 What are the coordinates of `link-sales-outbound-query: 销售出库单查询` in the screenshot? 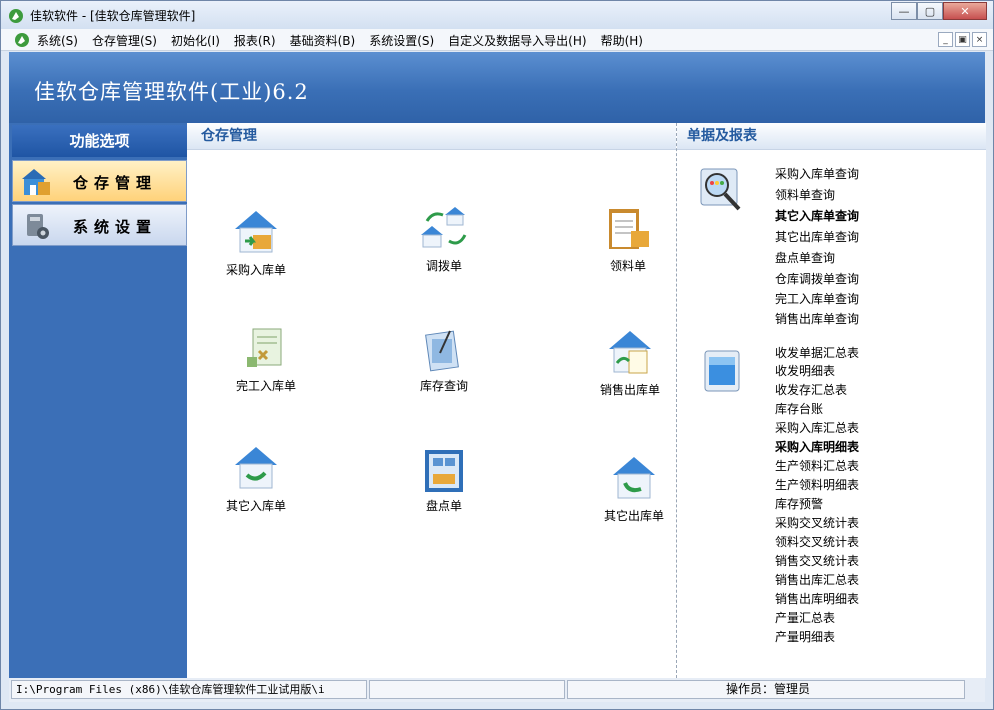 It's located at (817, 319).